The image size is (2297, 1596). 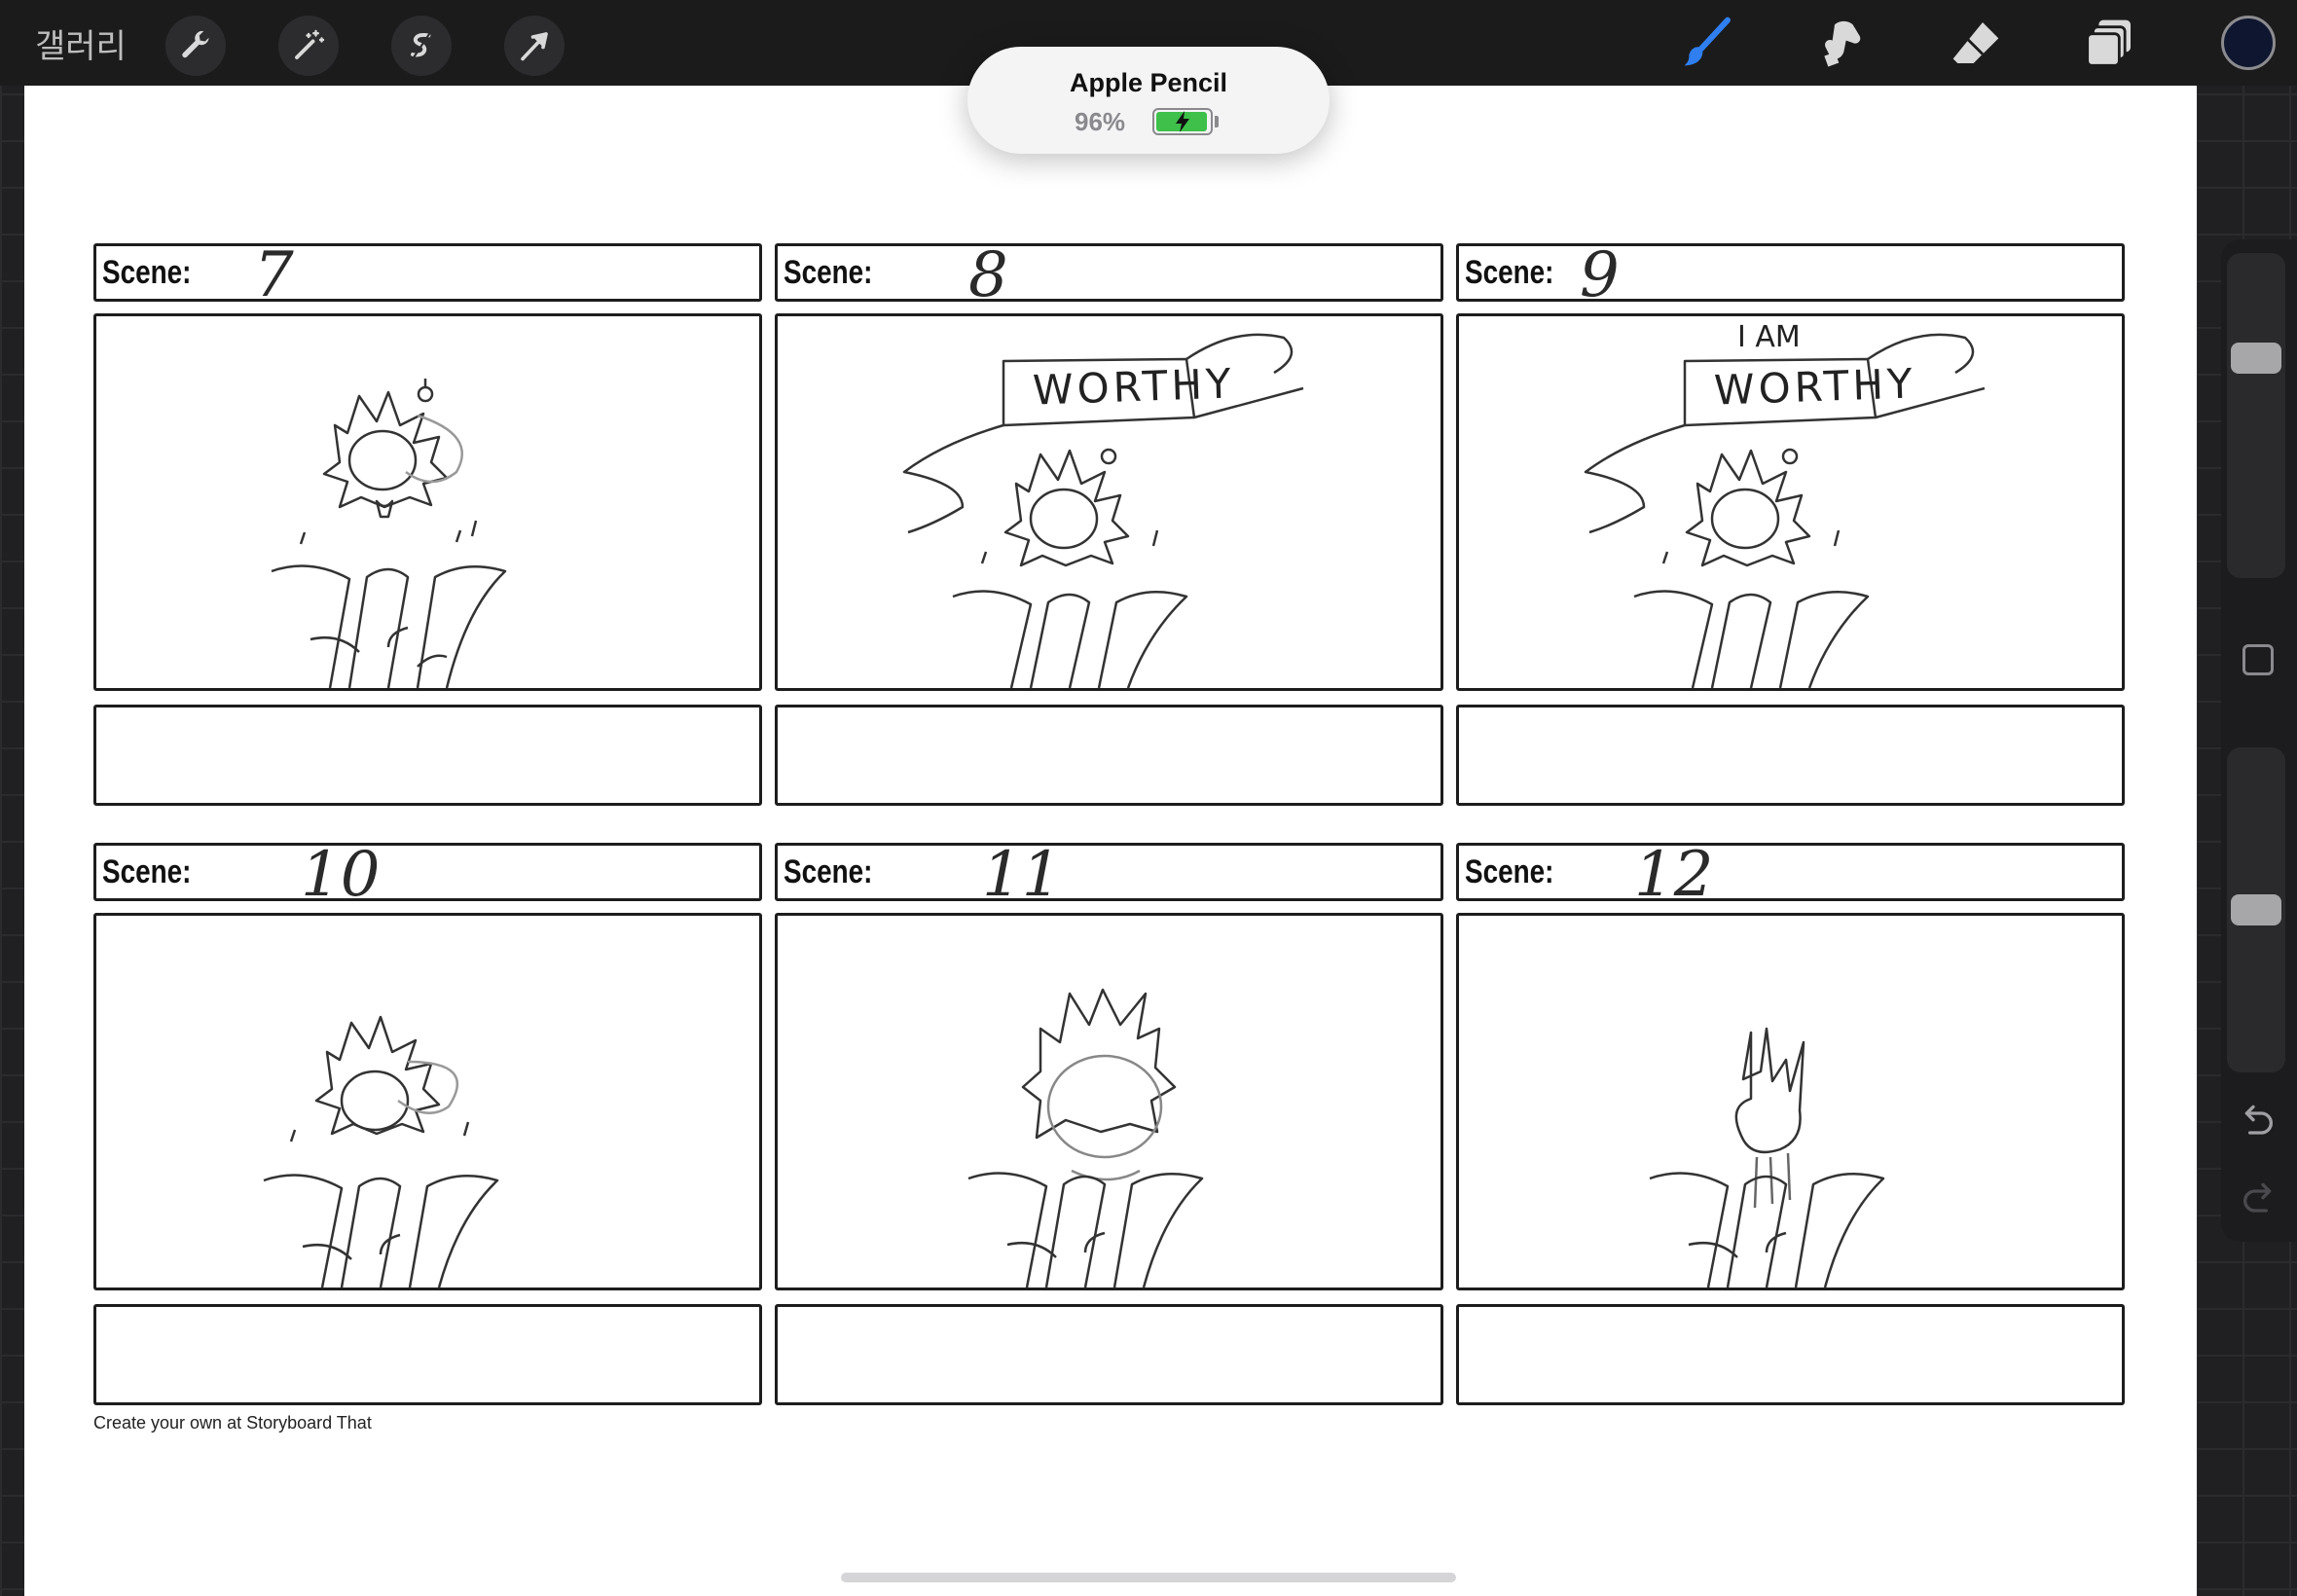 What do you see at coordinates (1674, 875) in the screenshot?
I see `scene-number: 12` at bounding box center [1674, 875].